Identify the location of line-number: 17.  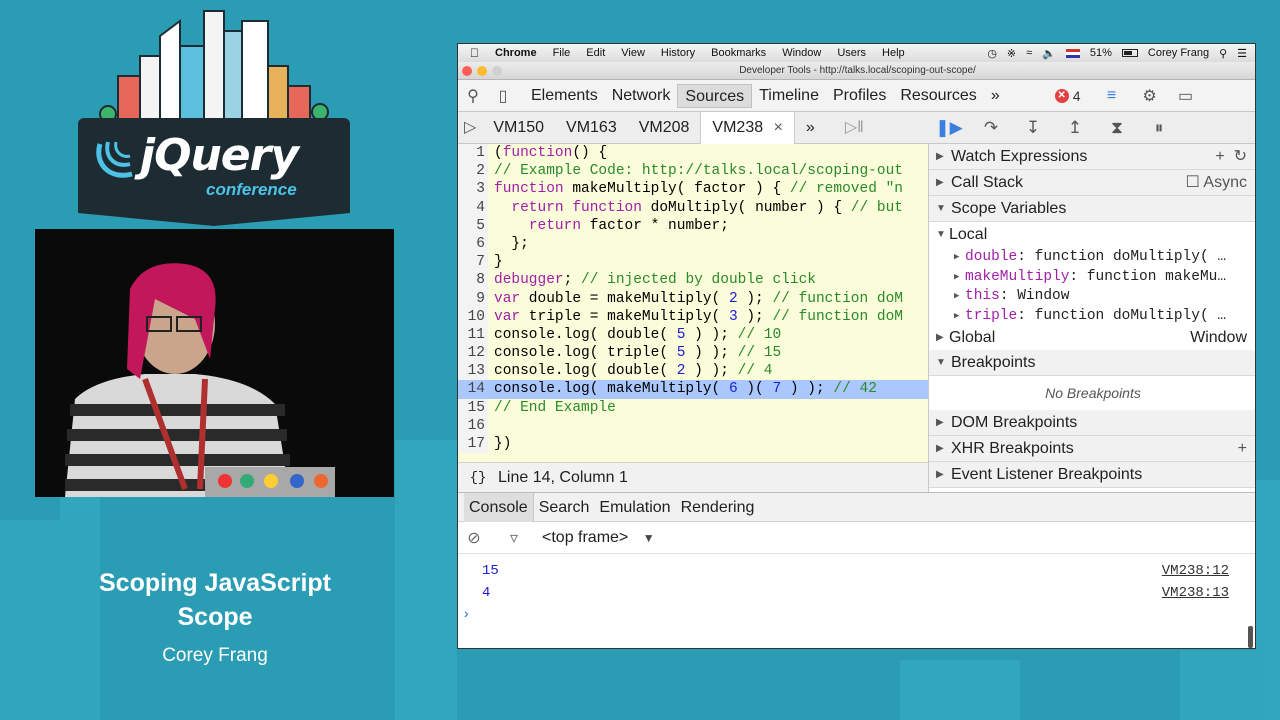
(473, 444).